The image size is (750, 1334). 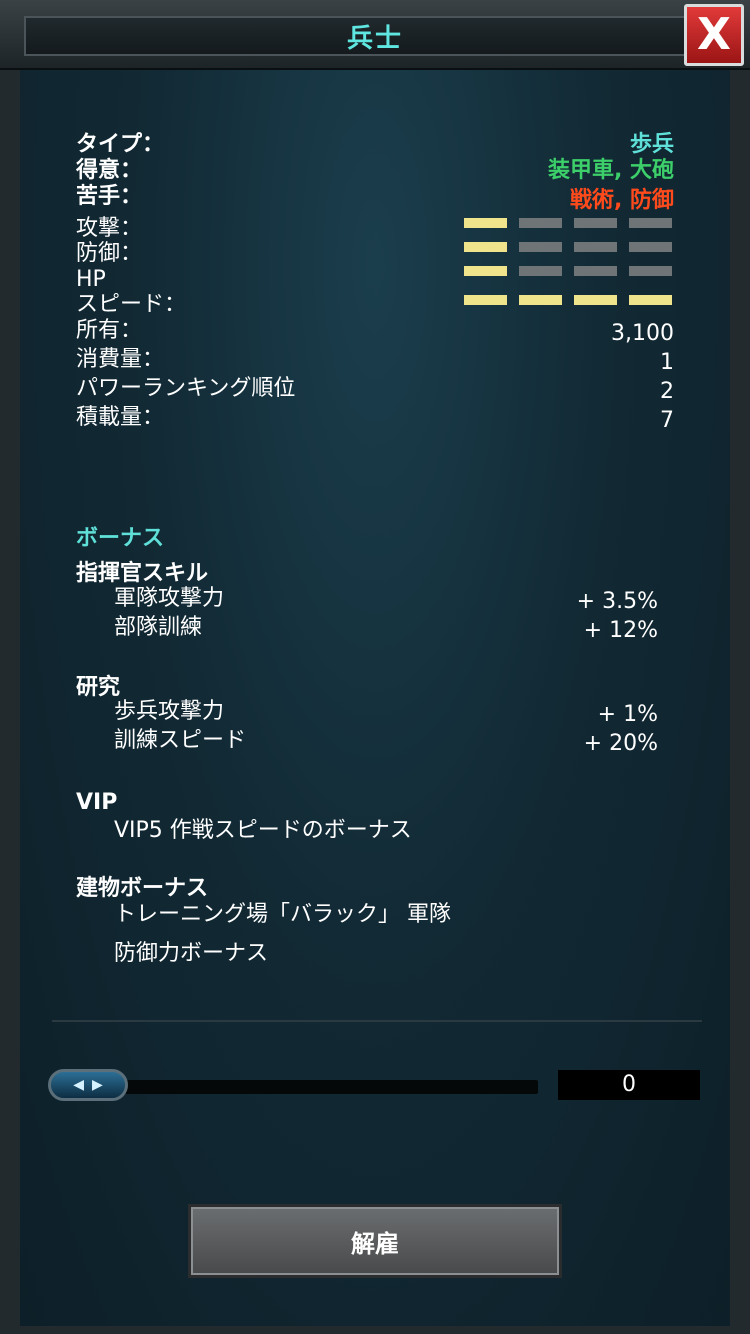 I want to click on weak-value: 戦術, 防御, so click(x=621, y=200).